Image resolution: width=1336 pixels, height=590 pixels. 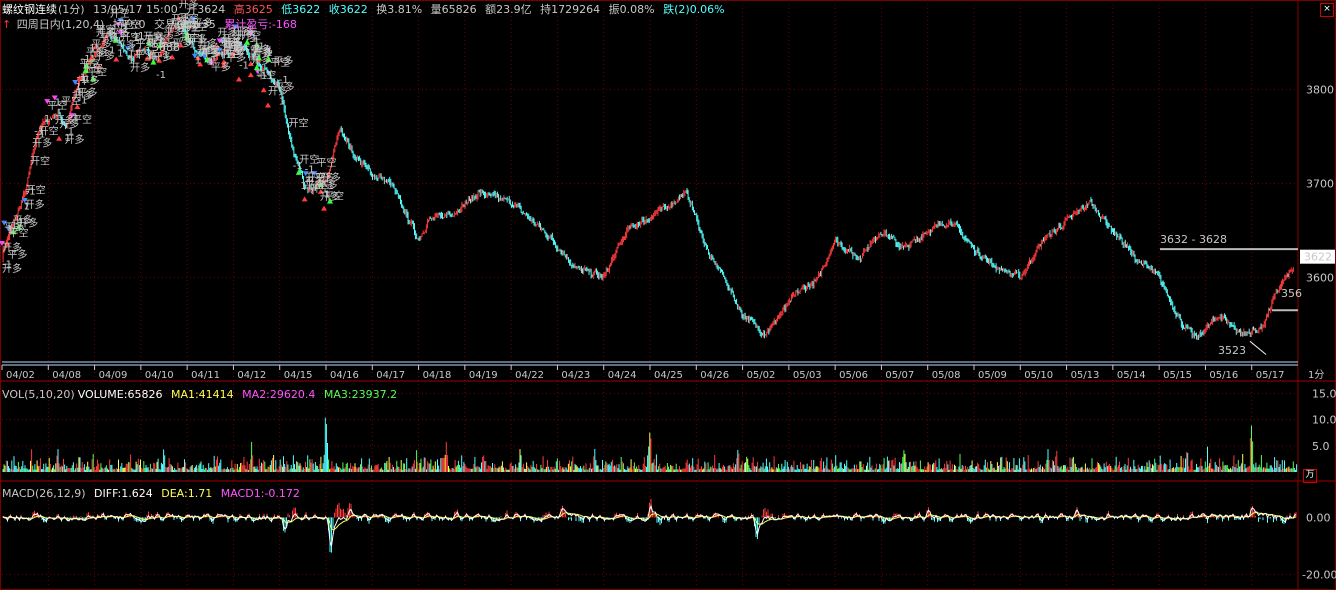 What do you see at coordinates (529, 375) in the screenshot?
I see `date-label: 04/22` at bounding box center [529, 375].